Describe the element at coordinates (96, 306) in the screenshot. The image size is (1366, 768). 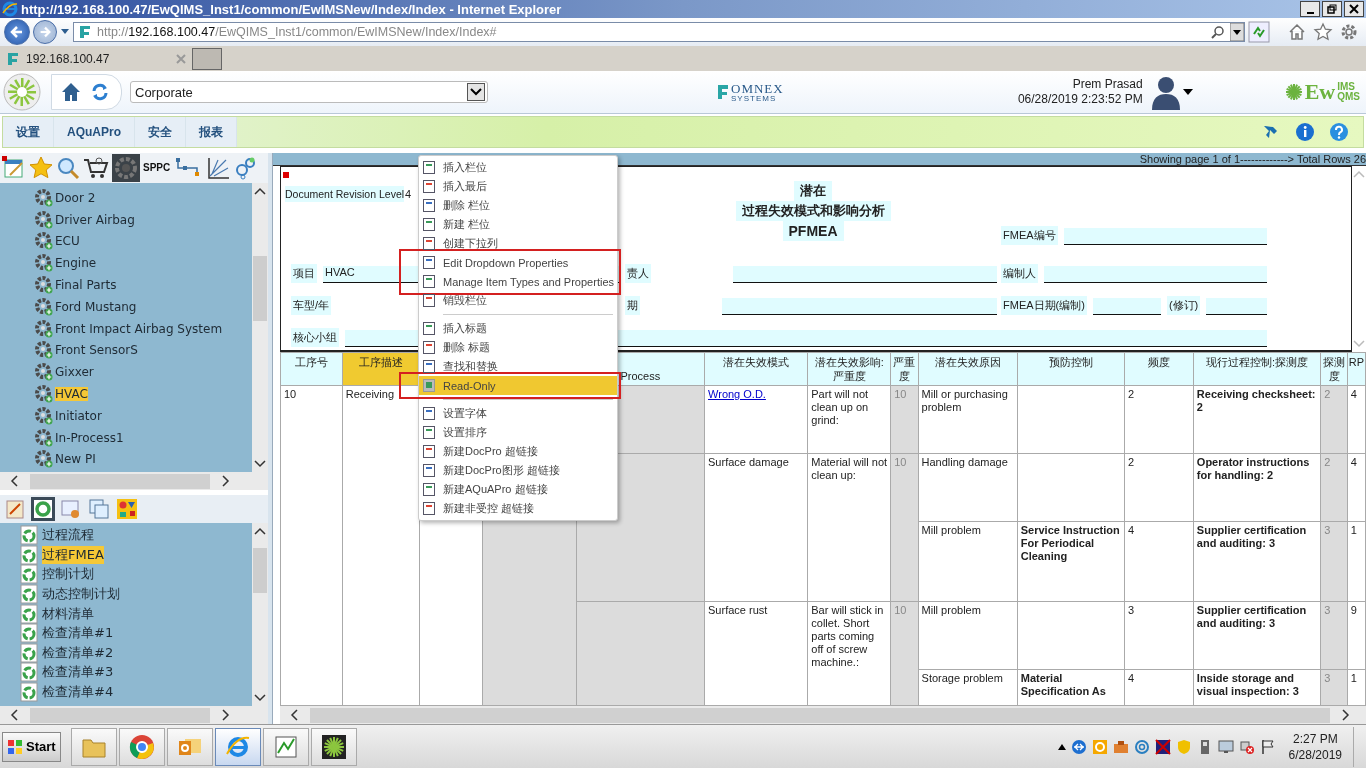
I see `tree-item: Ford Mustang` at that location.